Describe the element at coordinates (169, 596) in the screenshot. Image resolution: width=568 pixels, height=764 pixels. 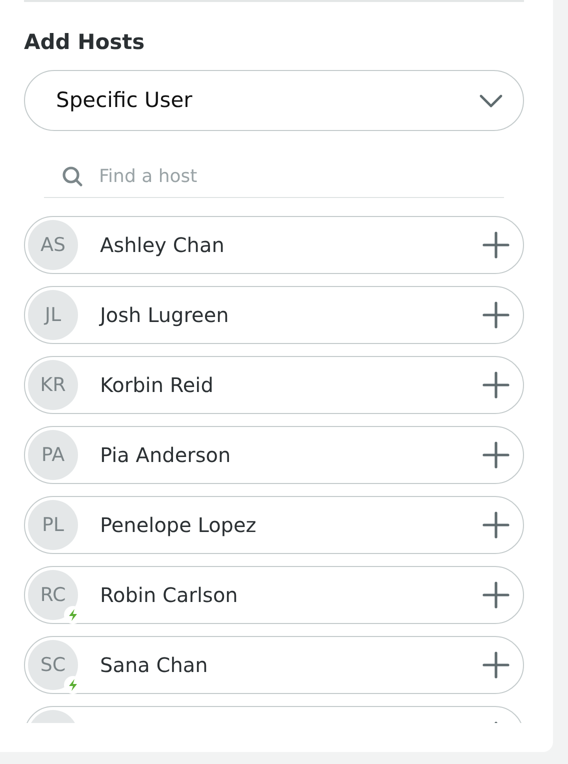
I see `host-name: Robin Carlson` at that location.